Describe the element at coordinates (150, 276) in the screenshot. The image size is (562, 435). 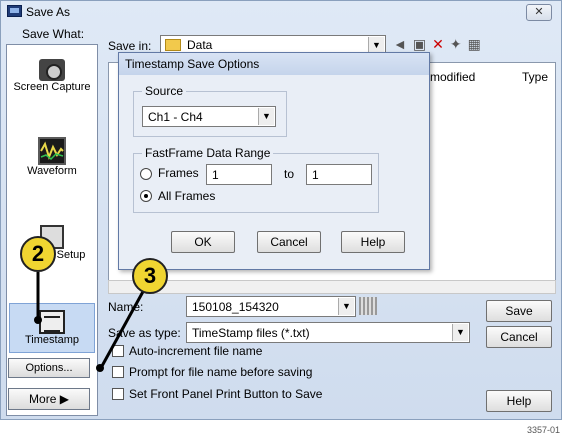
I see `callout-3: 3` at that location.